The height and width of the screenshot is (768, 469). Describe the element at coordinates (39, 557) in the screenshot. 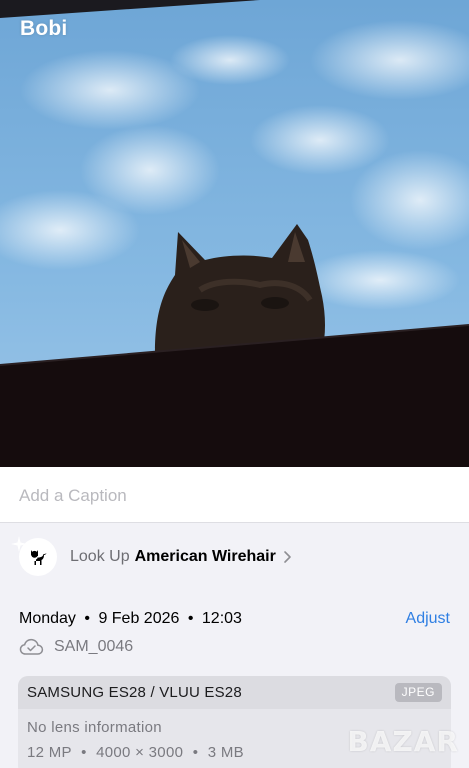

I see `cat-icon` at that location.